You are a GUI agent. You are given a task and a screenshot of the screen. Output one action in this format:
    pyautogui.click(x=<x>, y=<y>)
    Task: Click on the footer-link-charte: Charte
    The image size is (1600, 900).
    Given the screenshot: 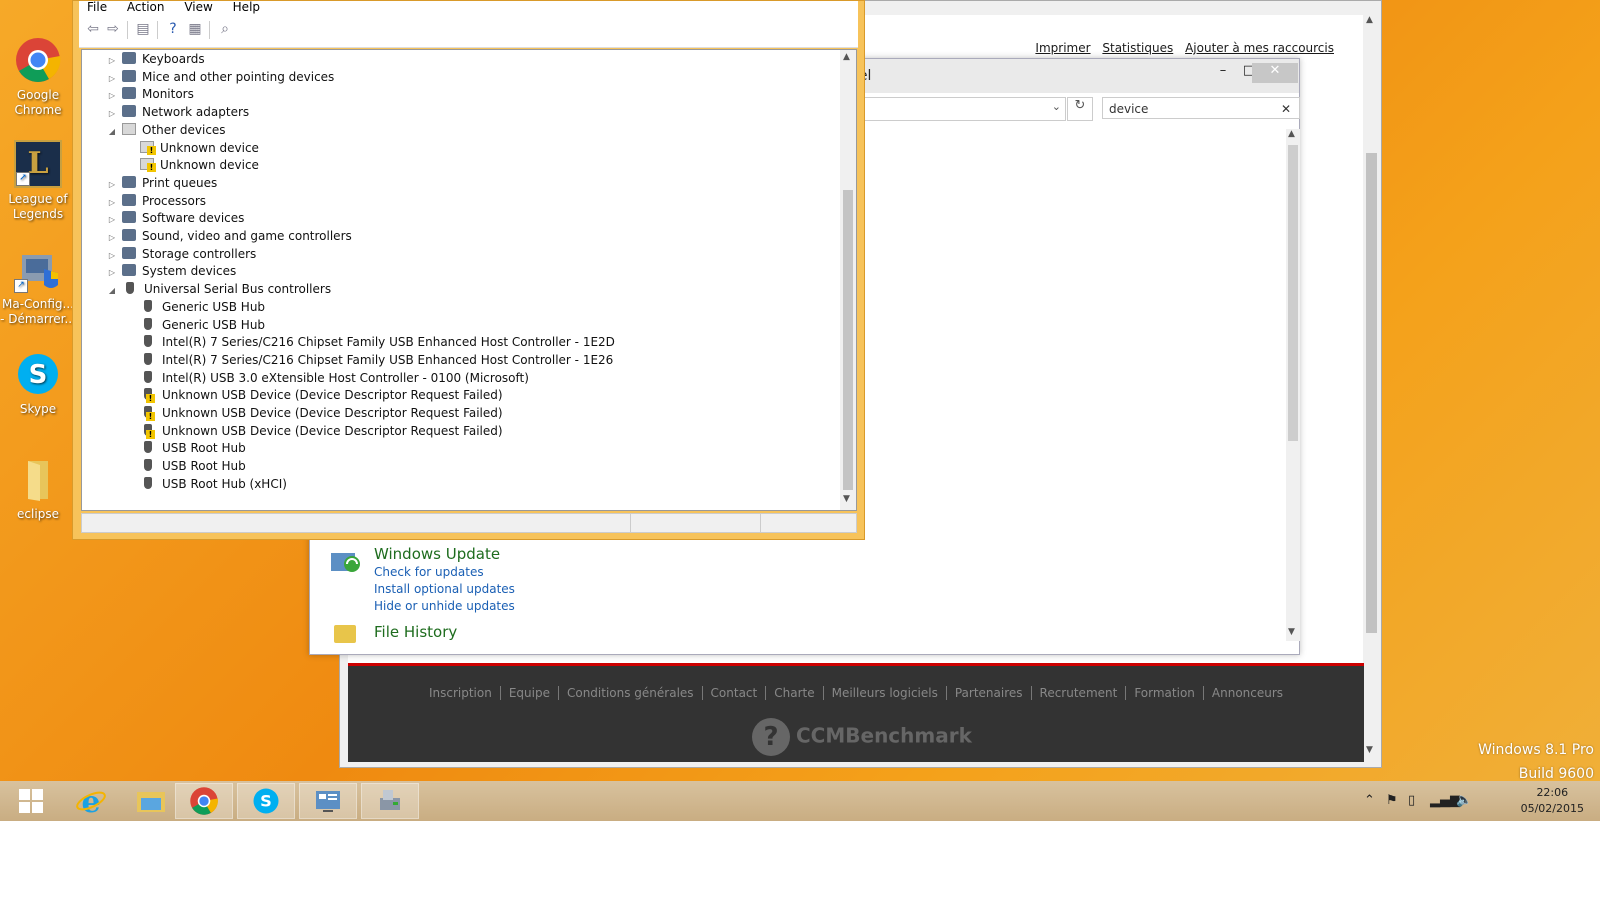 What is the action you would take?
    pyautogui.click(x=794, y=693)
    